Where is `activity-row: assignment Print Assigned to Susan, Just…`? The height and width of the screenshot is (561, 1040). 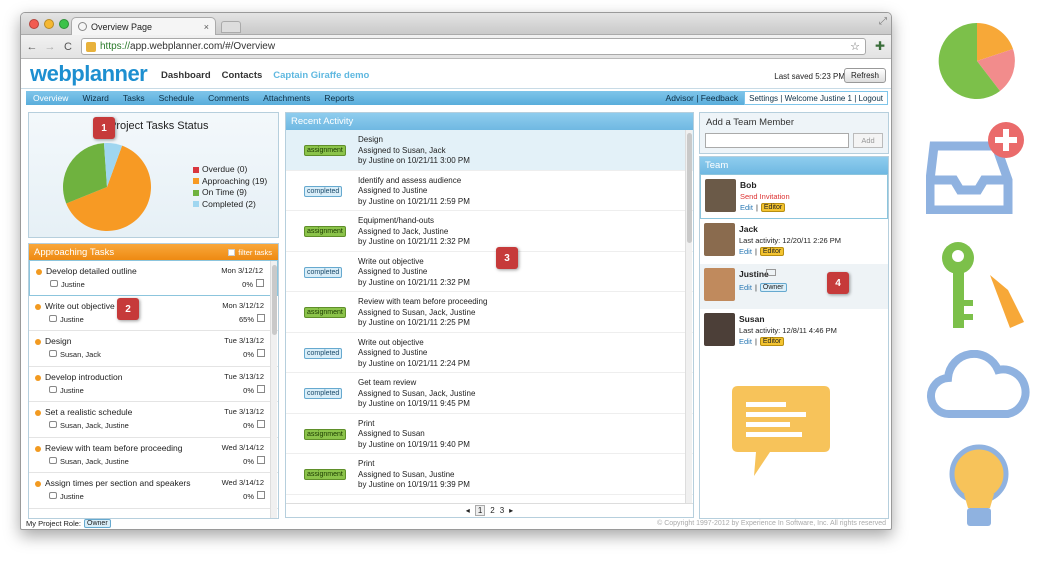 activity-row: assignment Print Assigned to Susan, Just… is located at coordinates (489, 474).